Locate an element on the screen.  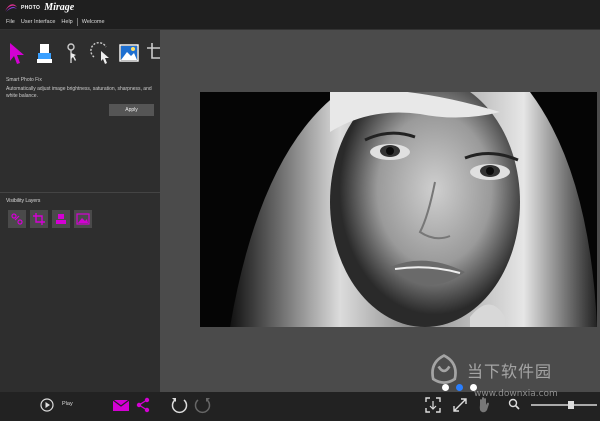
menu-file: File is located at coordinates (10, 22).